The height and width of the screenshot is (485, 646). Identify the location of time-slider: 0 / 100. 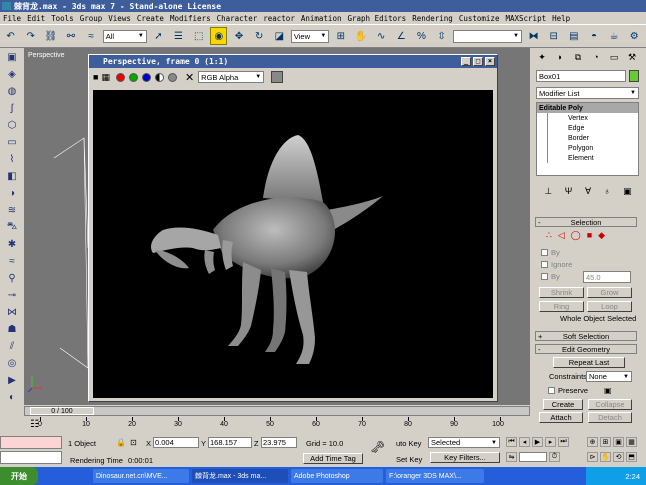
(62, 411).